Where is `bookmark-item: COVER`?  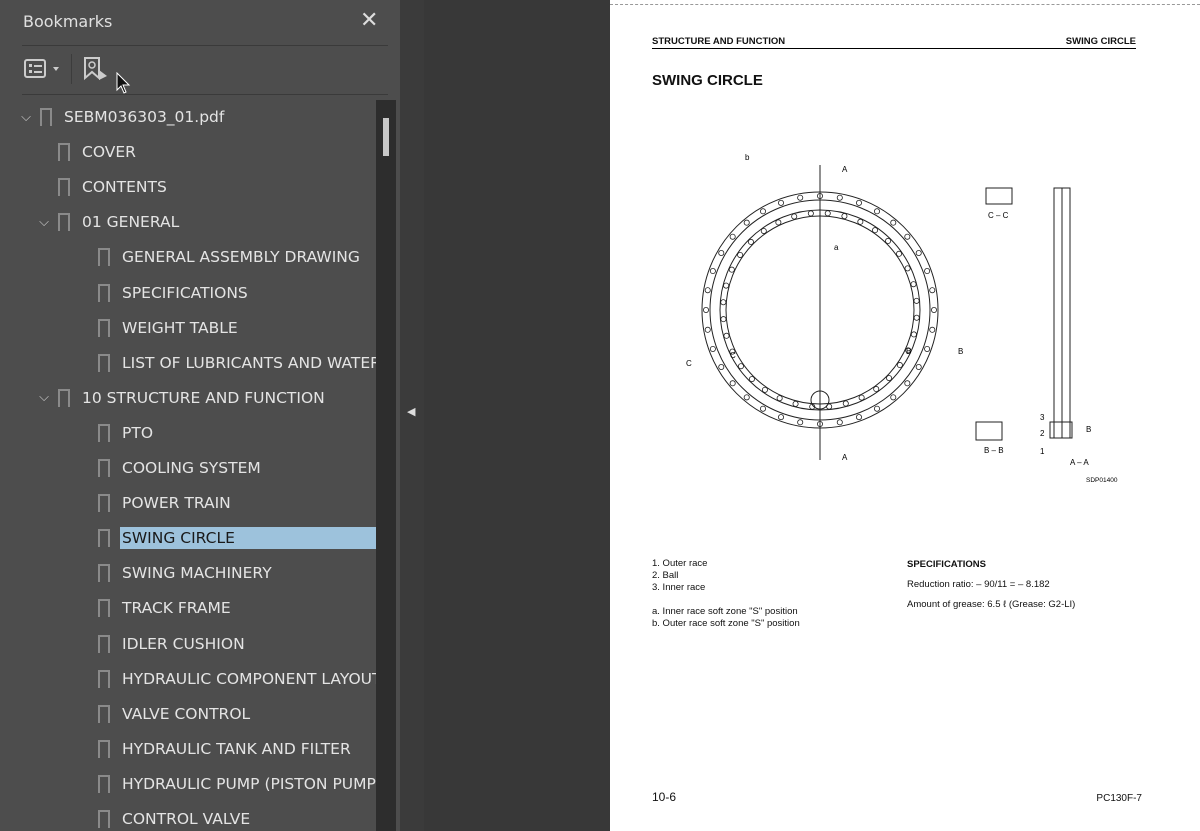
bookmark-item: COVER is located at coordinates (86, 152).